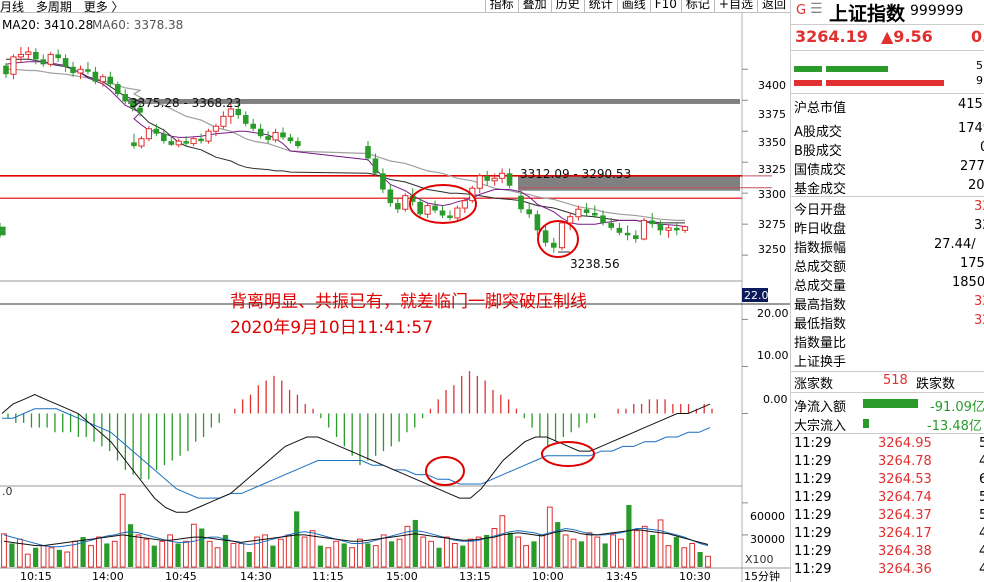 This screenshot has height=582, width=984. Describe the element at coordinates (772, 249) in the screenshot. I see `price-tick-3250: 3250` at that location.